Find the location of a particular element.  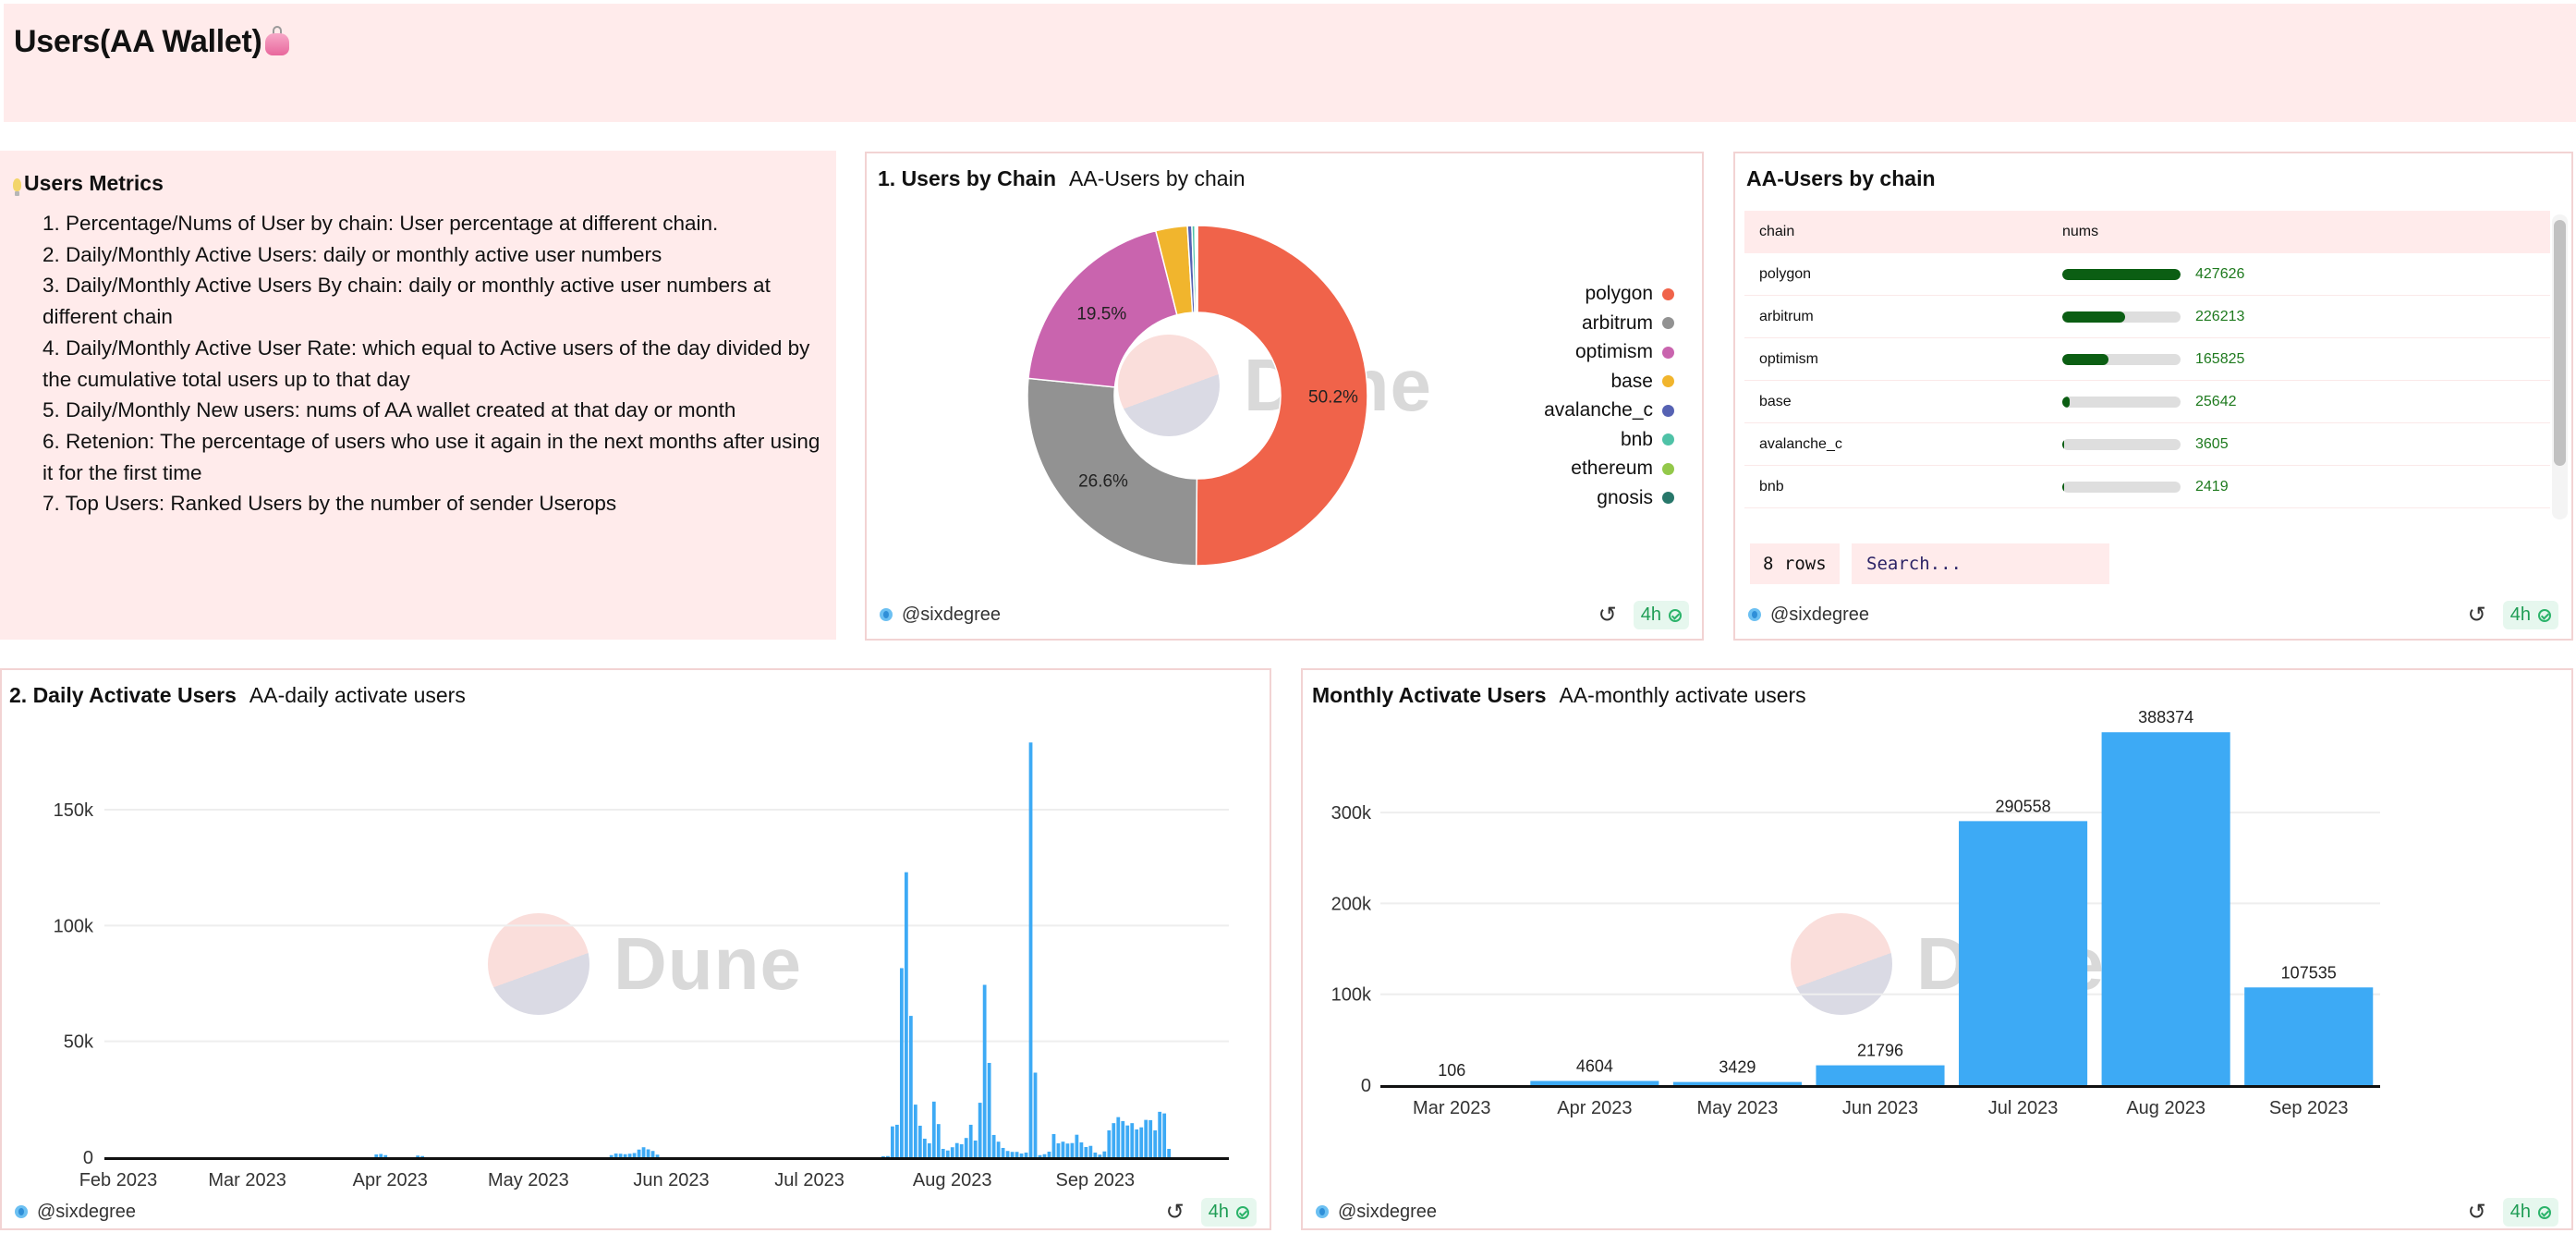

table-scrollbar-thumb is located at coordinates (2560, 343).